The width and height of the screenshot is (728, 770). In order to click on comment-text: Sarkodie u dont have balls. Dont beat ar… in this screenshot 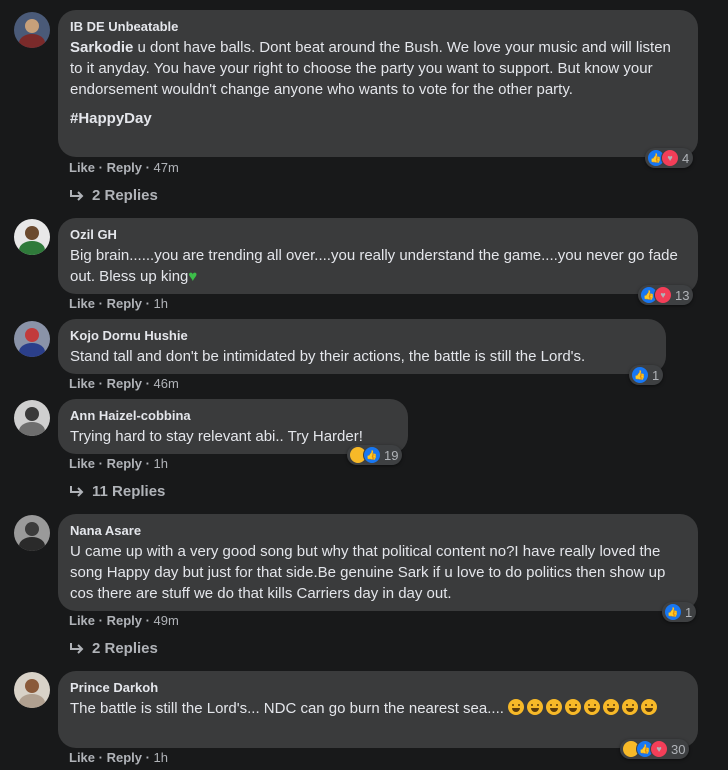, I will do `click(370, 68)`.